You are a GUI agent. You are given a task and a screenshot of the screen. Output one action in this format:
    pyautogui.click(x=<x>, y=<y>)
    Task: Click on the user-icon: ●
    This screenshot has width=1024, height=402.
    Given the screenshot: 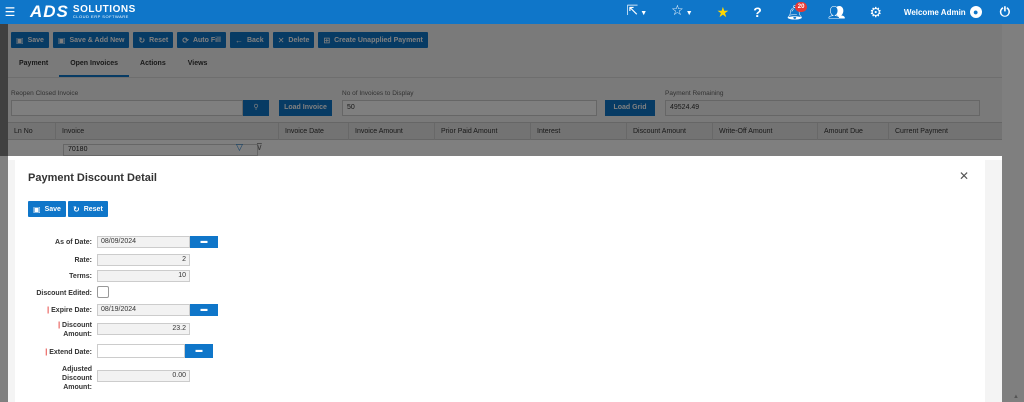 What is the action you would take?
    pyautogui.click(x=975, y=12)
    